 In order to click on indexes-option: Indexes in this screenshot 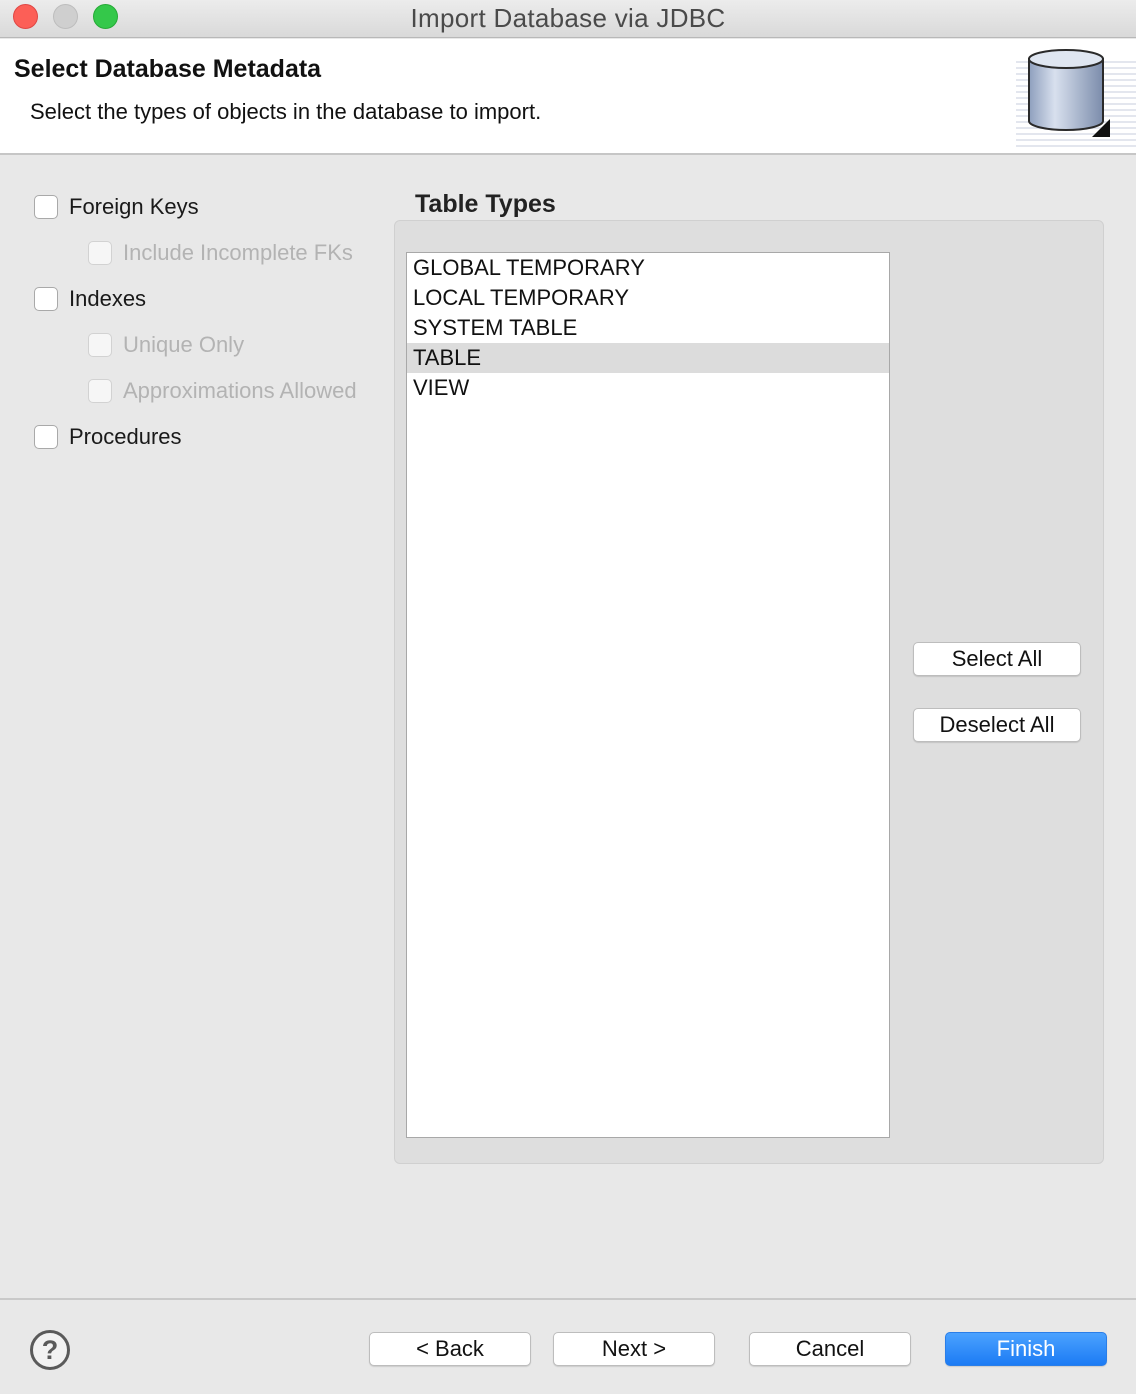, I will do `click(90, 299)`.